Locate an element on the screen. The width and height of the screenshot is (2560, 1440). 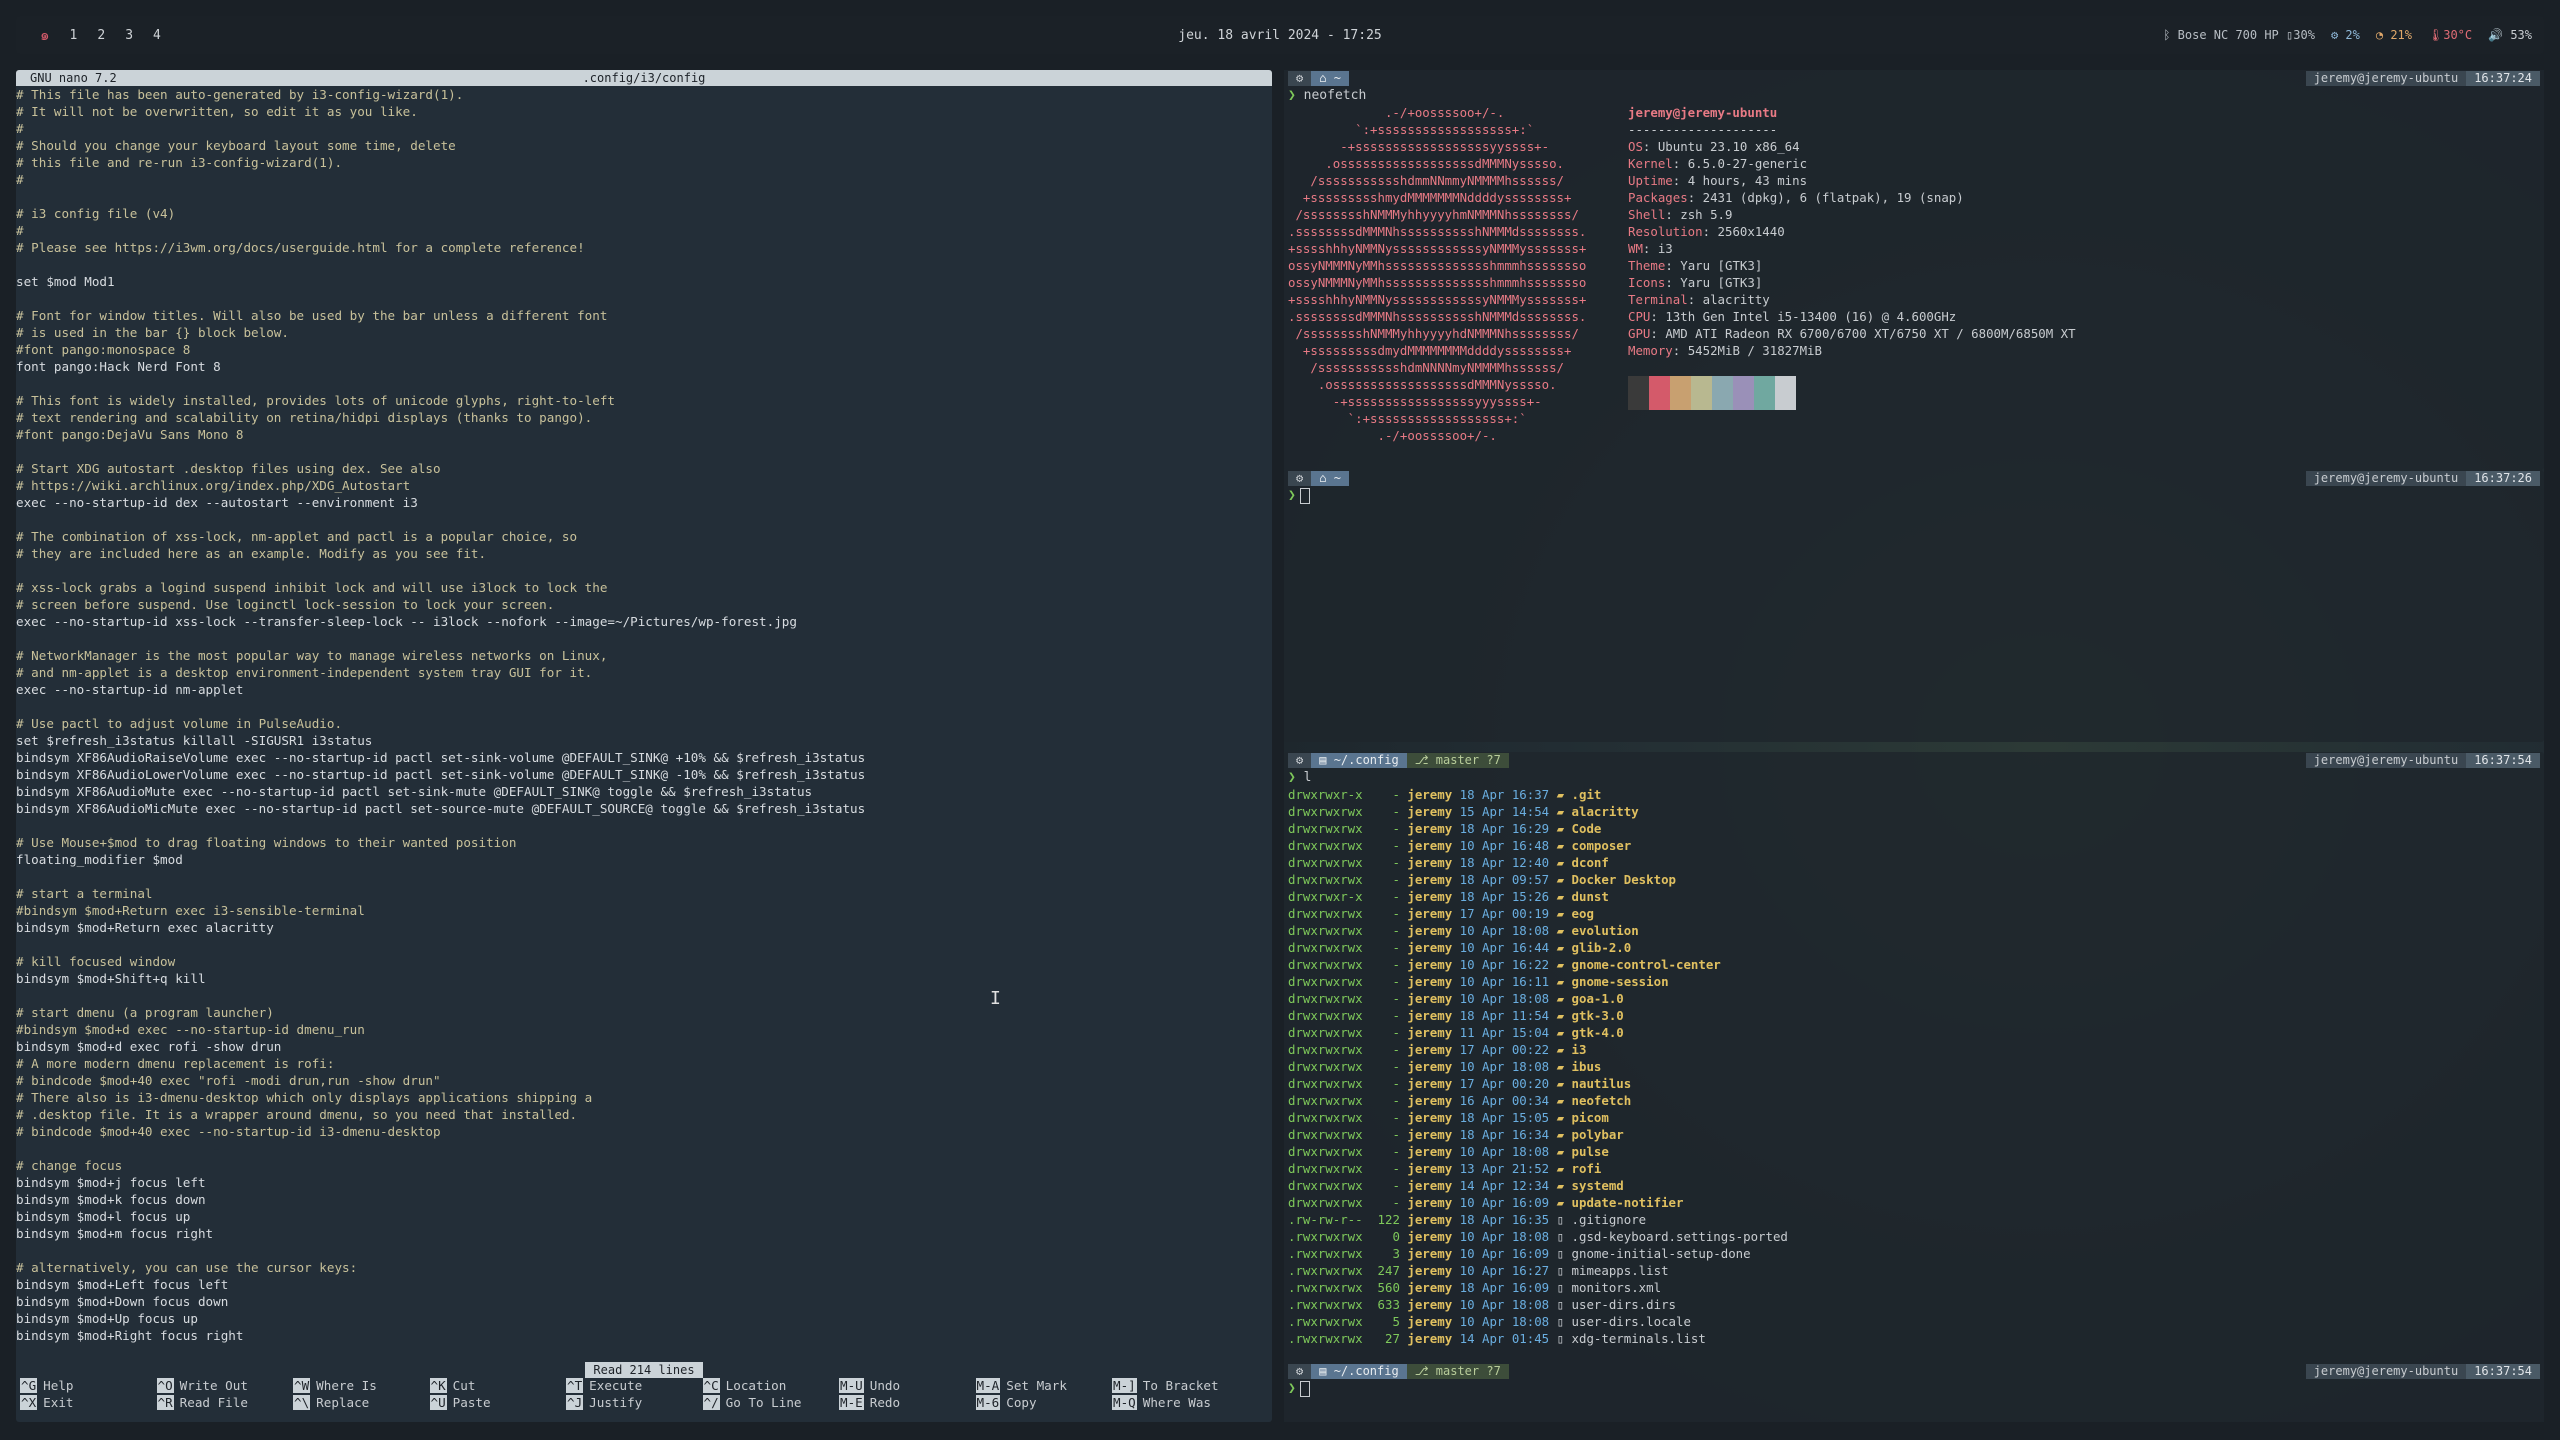
shortcut-item: ^K Cut is located at coordinates (452, 1385).